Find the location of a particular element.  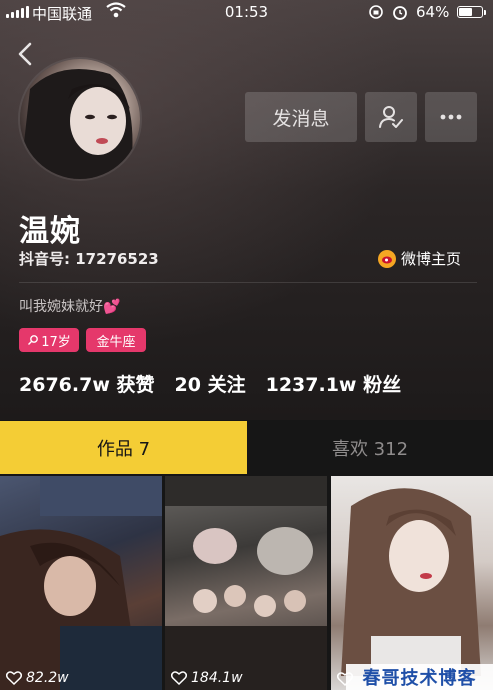

video-thumbnail: 184.1w is located at coordinates (246, 583).